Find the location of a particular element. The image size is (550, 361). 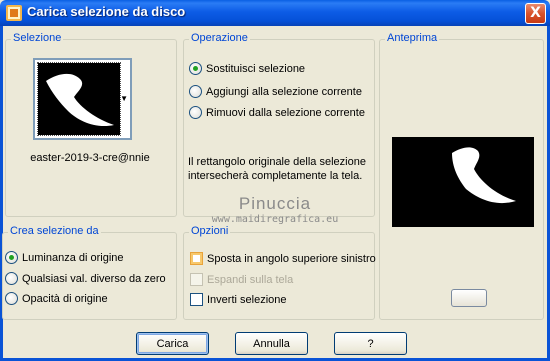

radio-sostituisci: Sostituisci selezione is located at coordinates (247, 68).